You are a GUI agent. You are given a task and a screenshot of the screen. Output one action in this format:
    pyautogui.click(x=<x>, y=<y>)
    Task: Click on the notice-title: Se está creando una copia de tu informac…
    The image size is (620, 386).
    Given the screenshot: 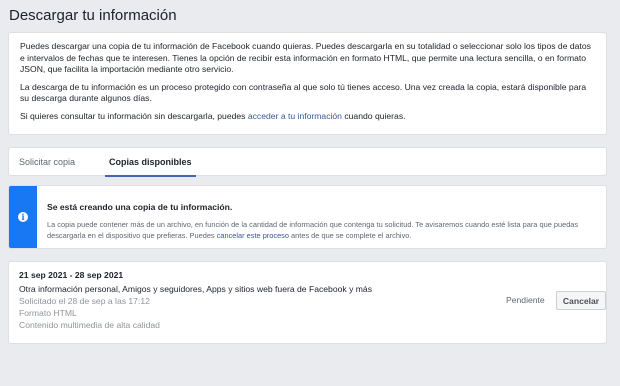 What is the action you would take?
    pyautogui.click(x=140, y=207)
    